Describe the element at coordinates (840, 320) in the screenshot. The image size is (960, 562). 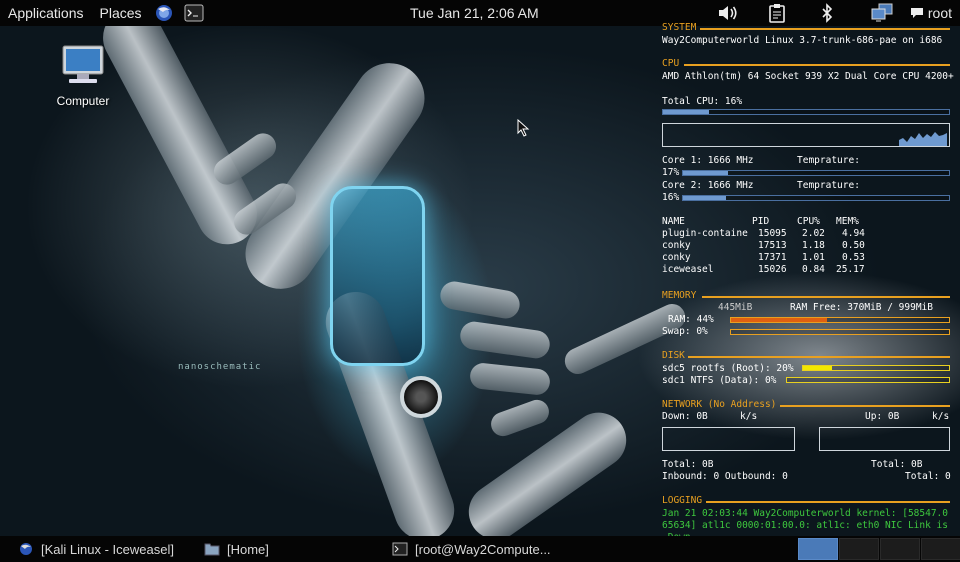
I see `ram-bar` at that location.